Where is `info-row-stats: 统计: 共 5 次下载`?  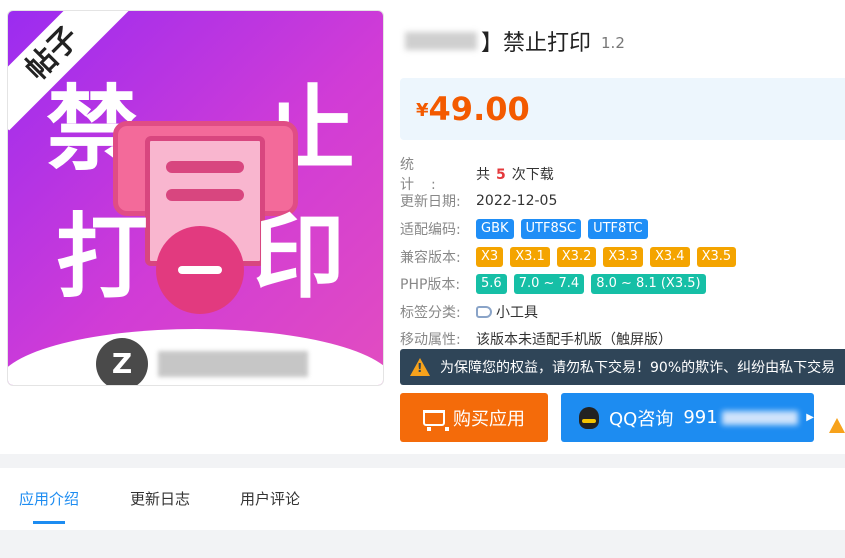 info-row-stats: 统计: 共 5 次下载 is located at coordinates (622, 175).